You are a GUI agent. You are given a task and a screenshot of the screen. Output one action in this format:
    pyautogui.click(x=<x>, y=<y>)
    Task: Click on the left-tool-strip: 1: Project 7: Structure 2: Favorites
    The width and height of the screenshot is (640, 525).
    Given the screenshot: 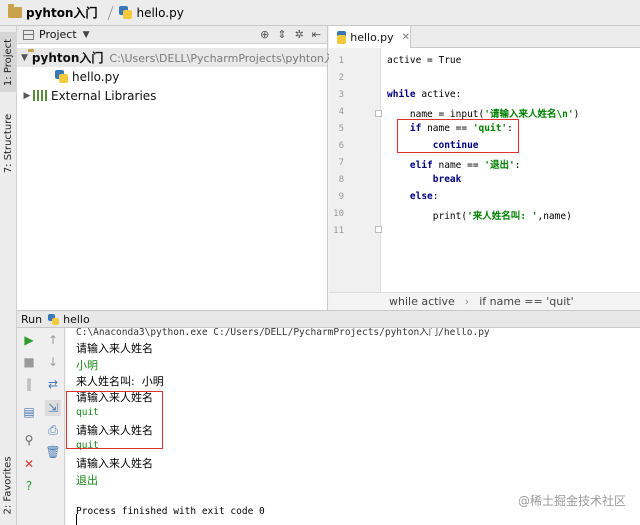 What is the action you would take?
    pyautogui.click(x=8, y=275)
    